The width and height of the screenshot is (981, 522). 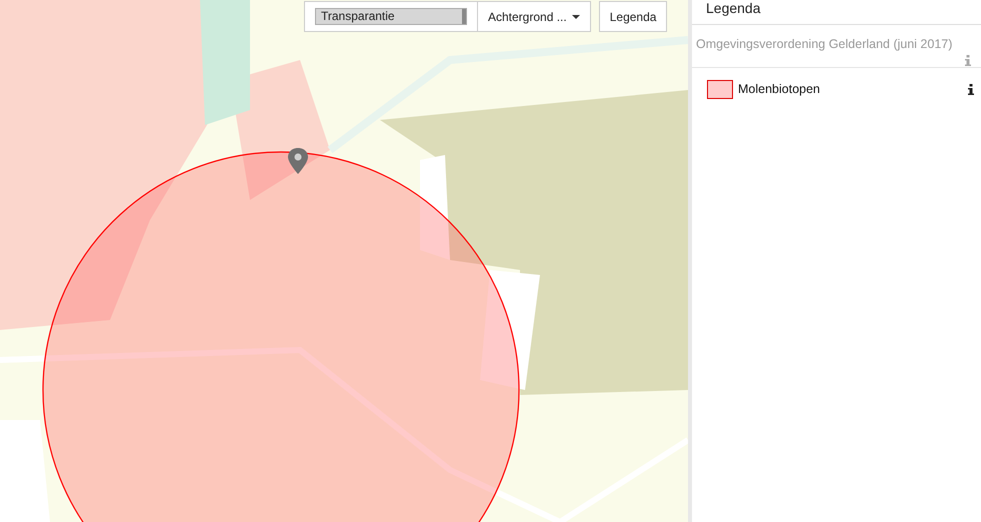 What do you see at coordinates (358, 16) in the screenshot?
I see `slider-label: Transparantie` at bounding box center [358, 16].